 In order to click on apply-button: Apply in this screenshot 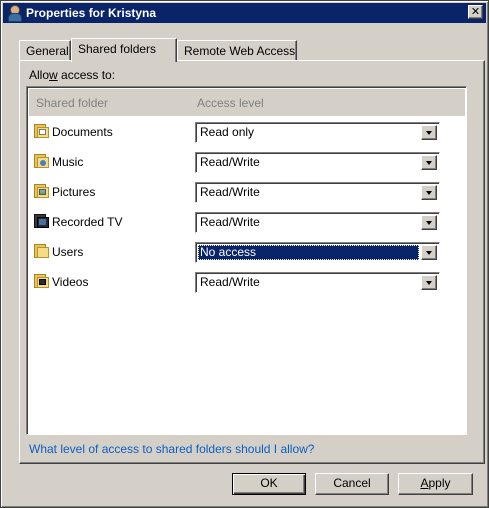, I will do `click(435, 484)`.